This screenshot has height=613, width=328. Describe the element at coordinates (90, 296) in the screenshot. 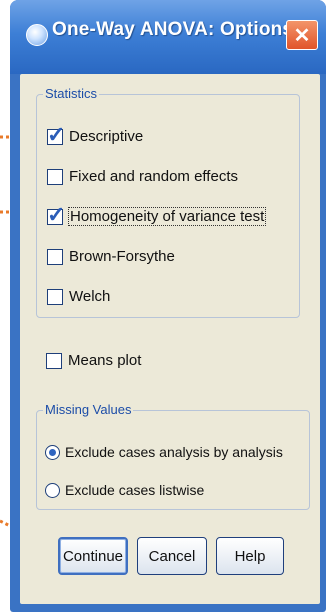

I see `welch-label: Welch` at that location.